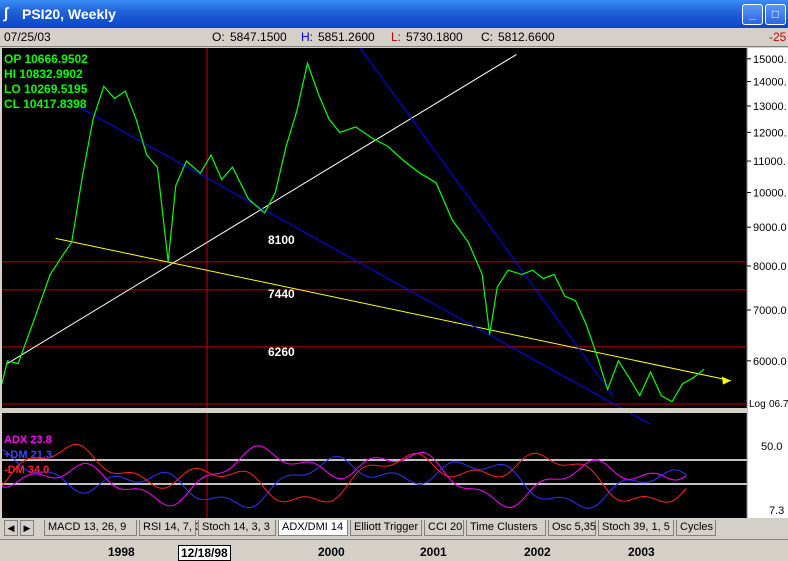 Image resolution: width=788 pixels, height=561 pixels. I want to click on tab-time-clusters: Time Clusters, so click(506, 528).